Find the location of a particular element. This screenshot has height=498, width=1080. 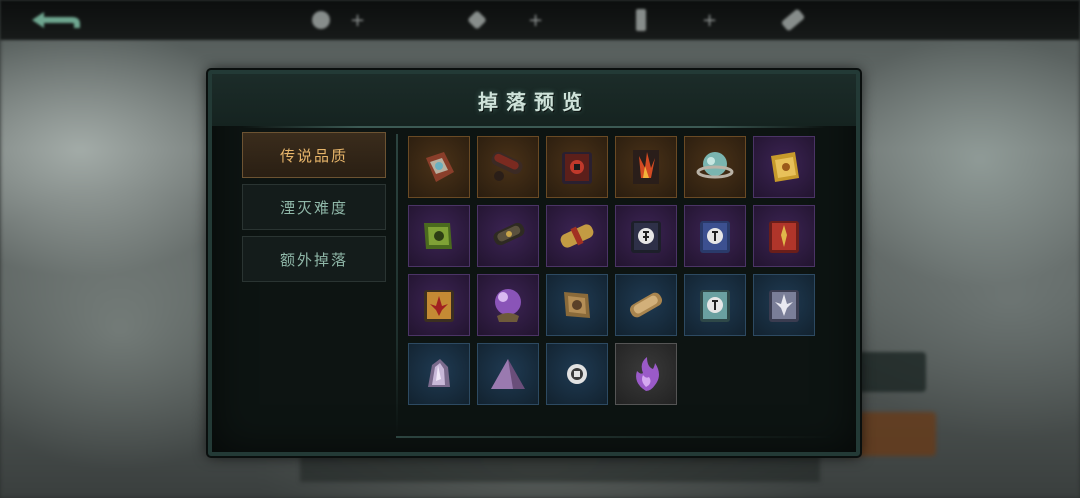

background-button is located at coordinates (888, 372).